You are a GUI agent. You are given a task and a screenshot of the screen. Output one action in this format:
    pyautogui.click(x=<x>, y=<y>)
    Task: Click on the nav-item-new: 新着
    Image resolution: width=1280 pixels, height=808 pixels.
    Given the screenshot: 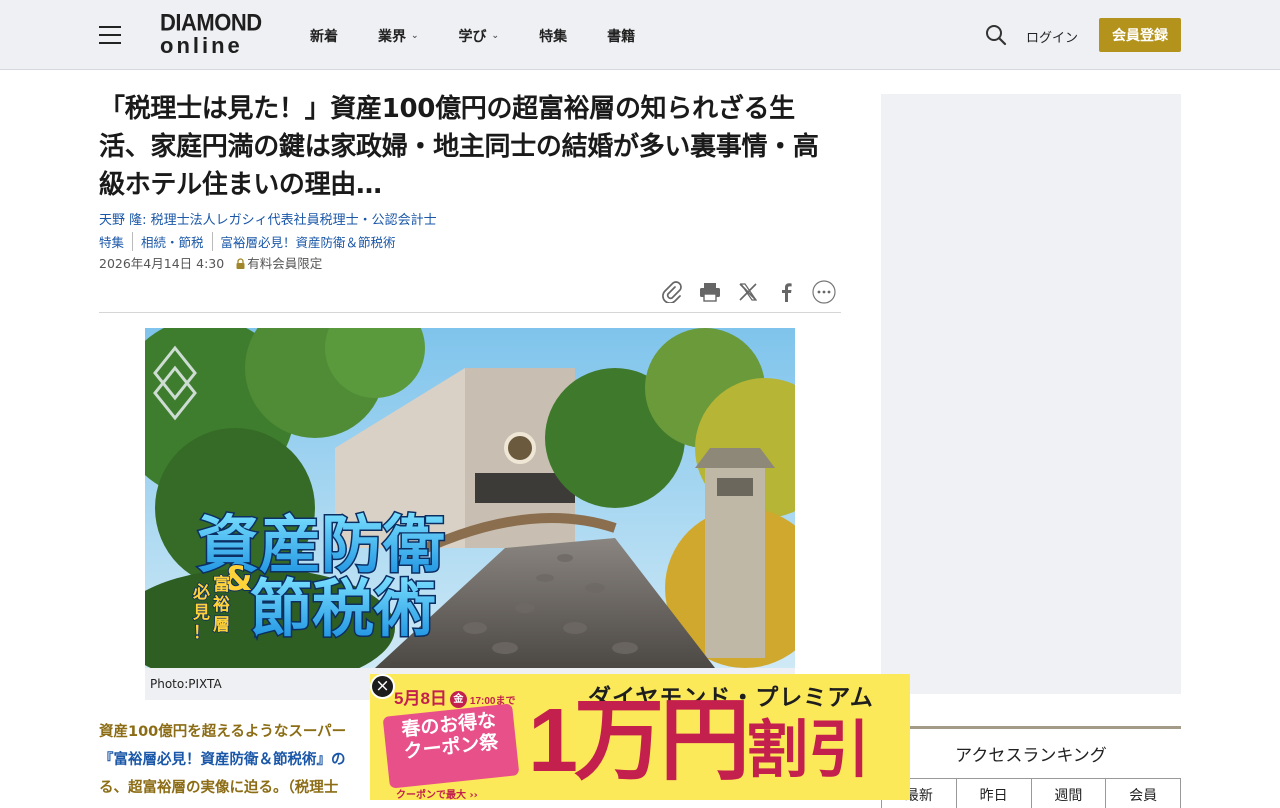 What is the action you would take?
    pyautogui.click(x=324, y=36)
    